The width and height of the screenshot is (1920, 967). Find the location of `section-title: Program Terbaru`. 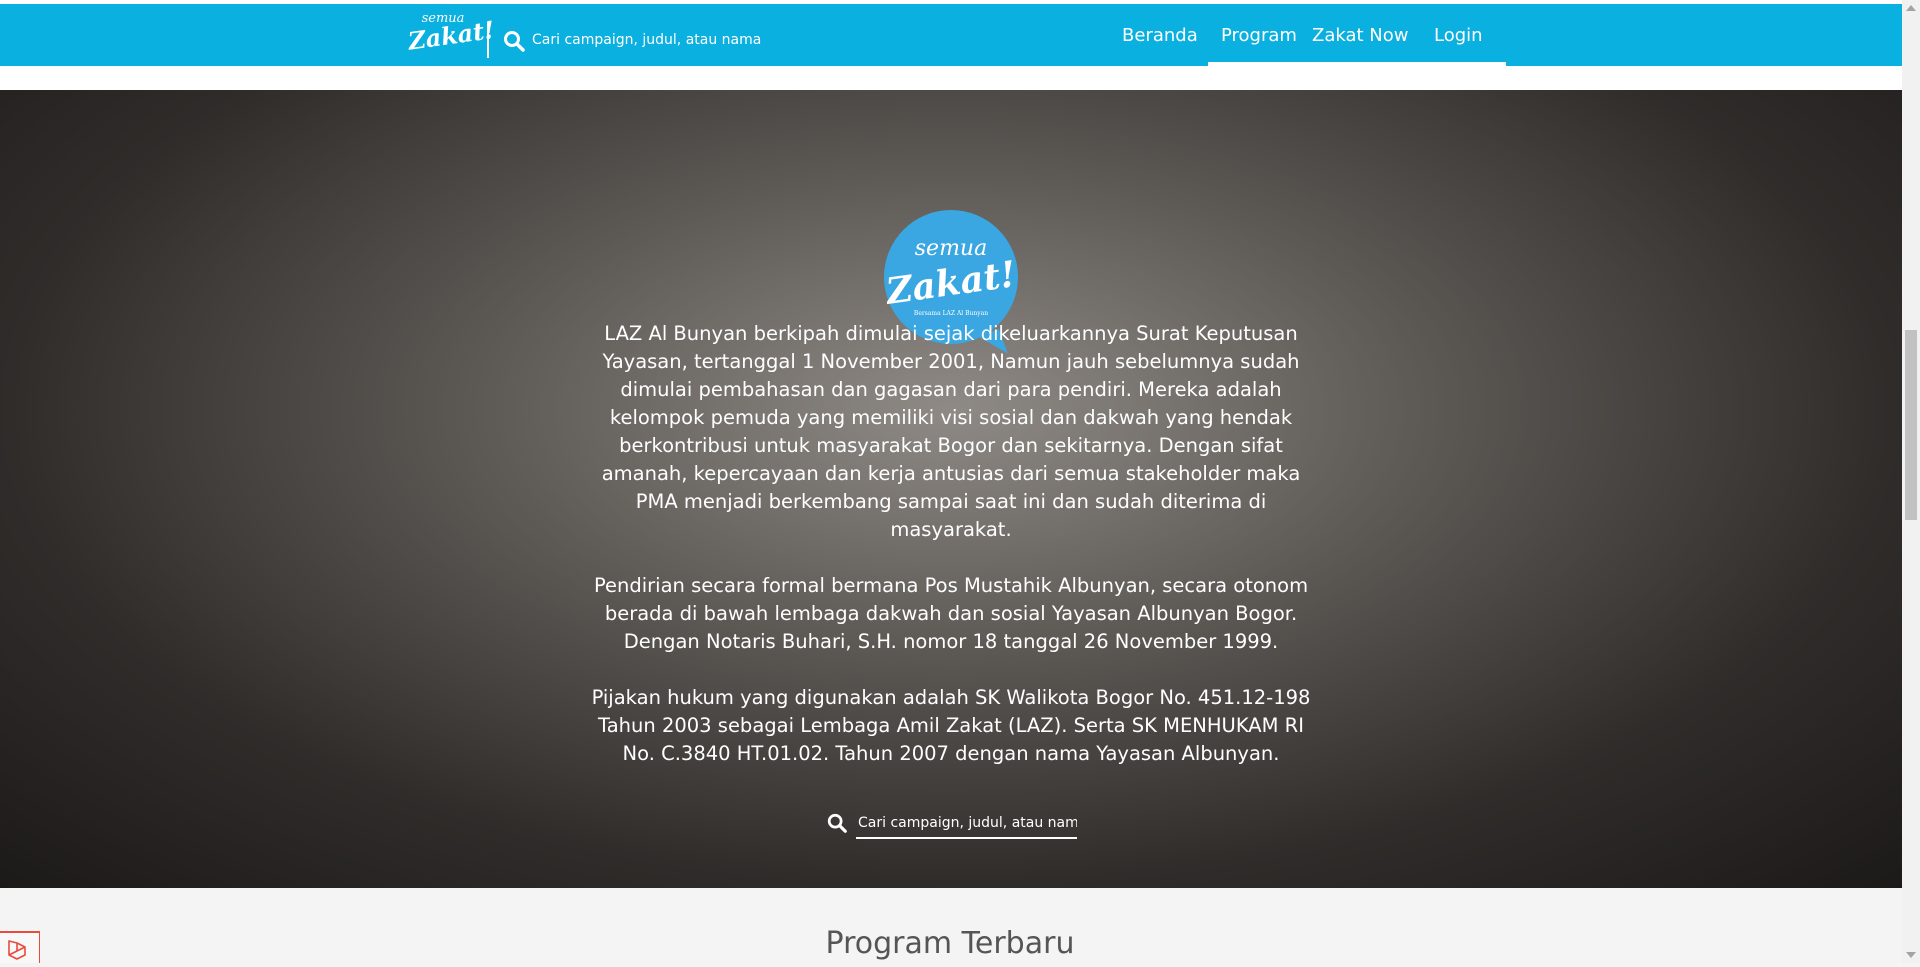

section-title: Program Terbaru is located at coordinates (950, 943).